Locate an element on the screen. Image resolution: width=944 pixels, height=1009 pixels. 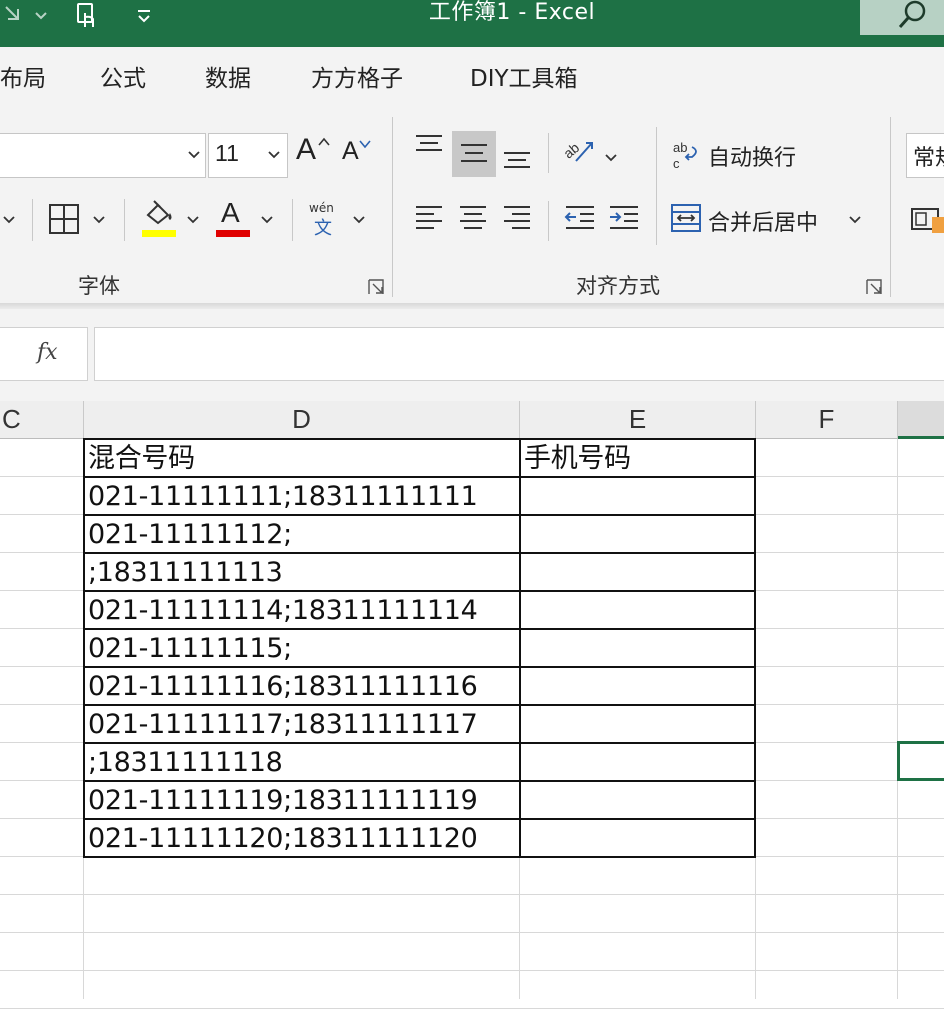
borders-icon is located at coordinates (64, 221).